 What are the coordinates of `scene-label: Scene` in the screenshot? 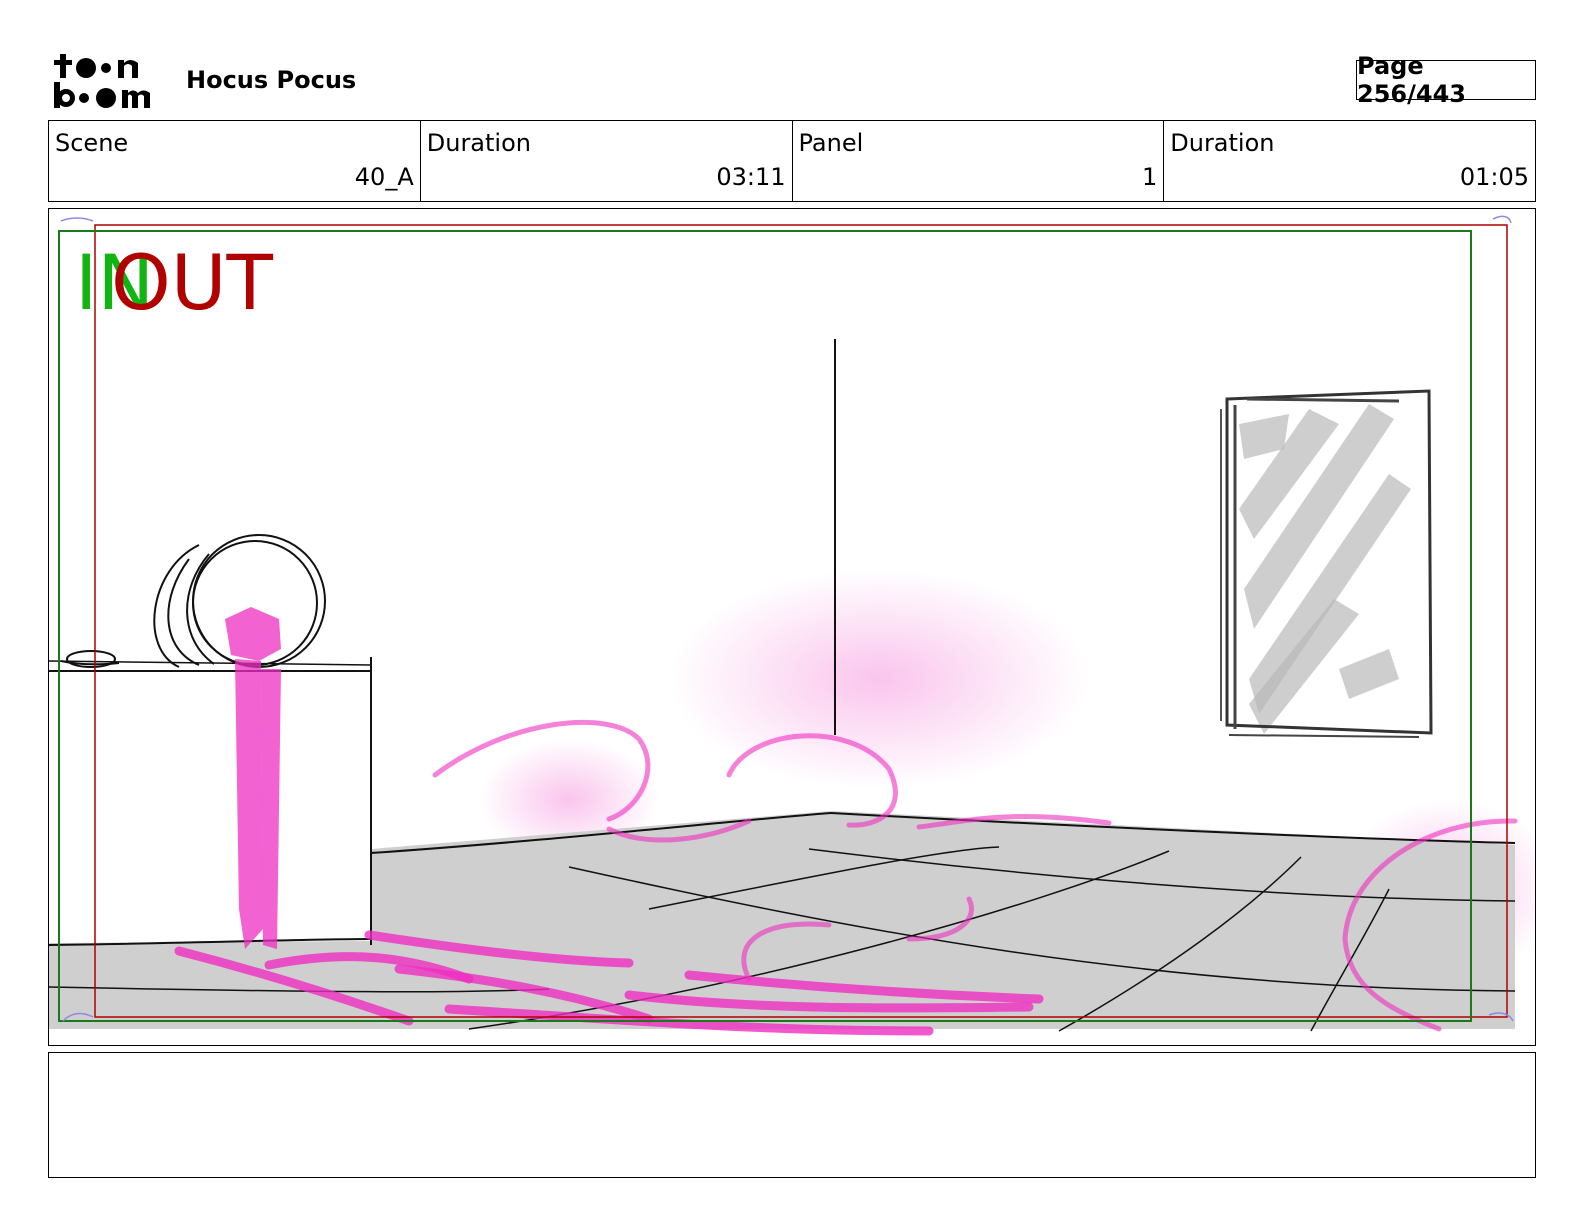 It's located at (92, 143).